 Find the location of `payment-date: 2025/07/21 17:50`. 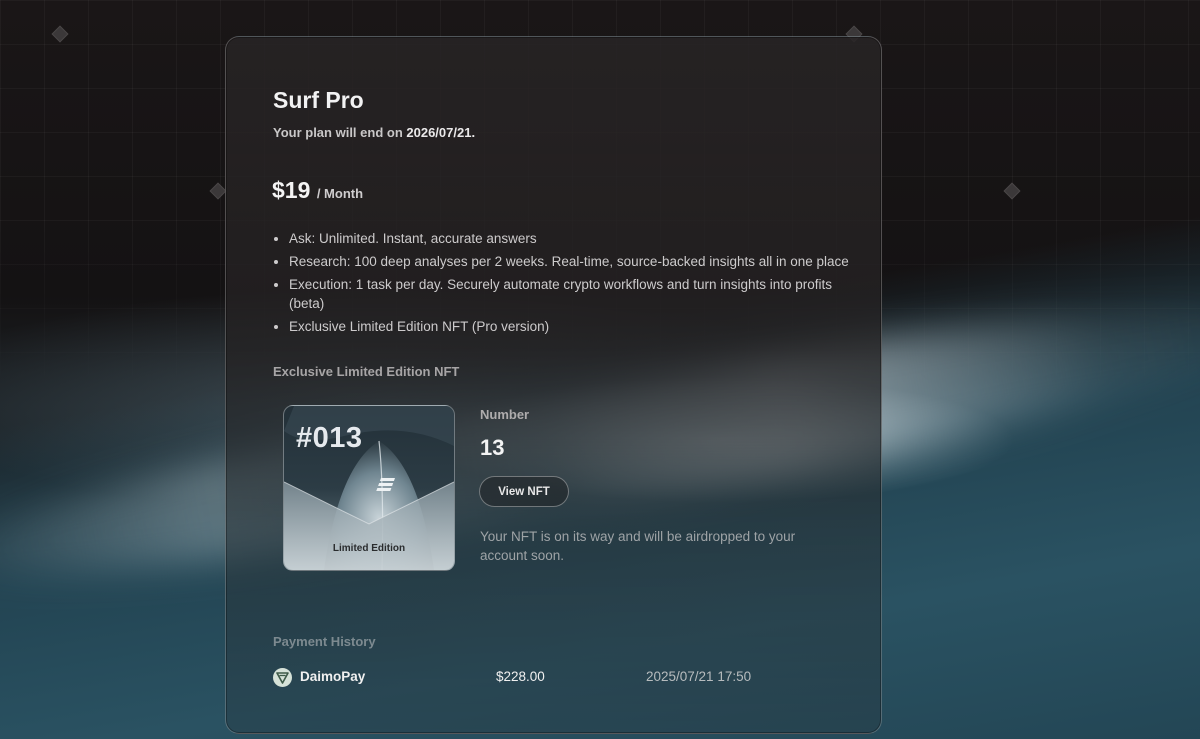

payment-date: 2025/07/21 17:50 is located at coordinates (699, 676).